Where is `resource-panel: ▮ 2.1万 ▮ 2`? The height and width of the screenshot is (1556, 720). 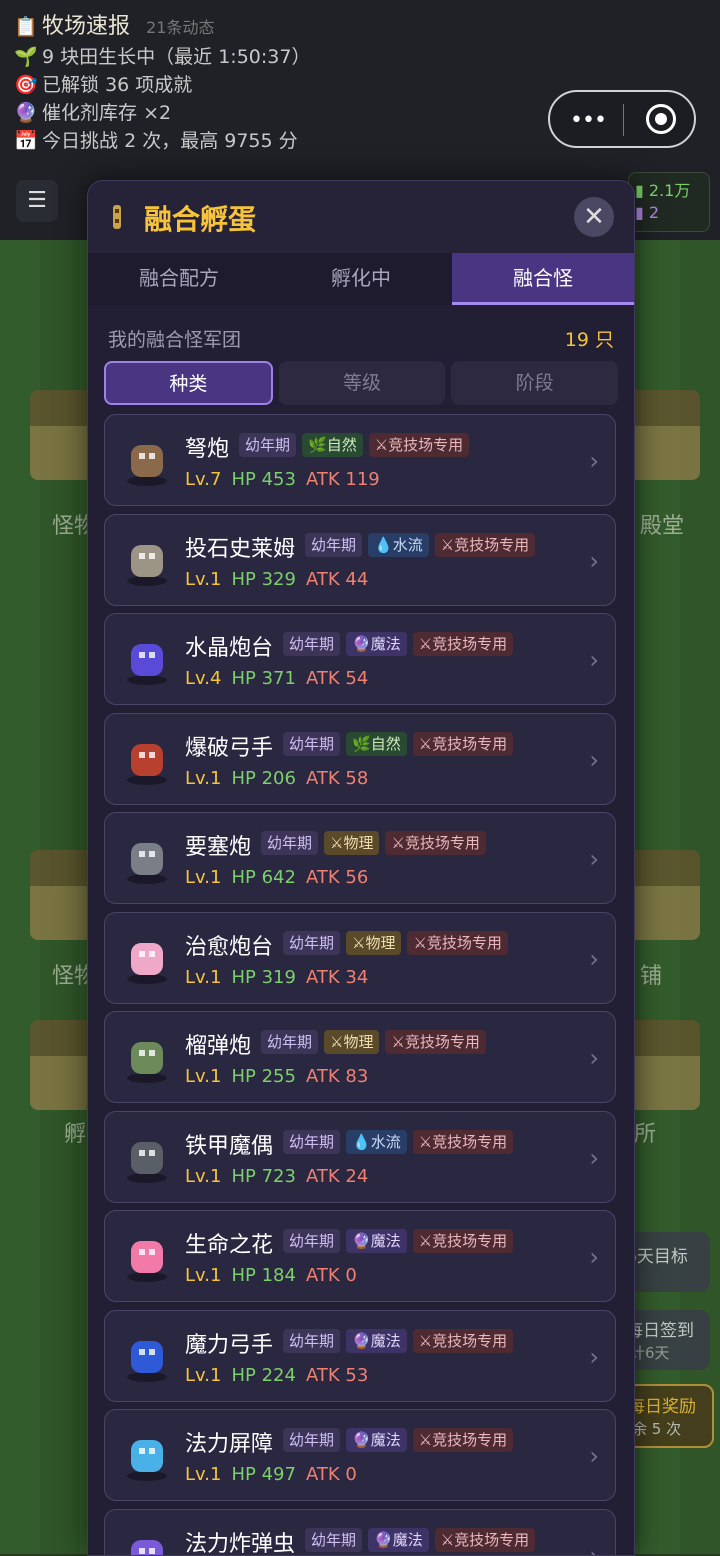 resource-panel: ▮ 2.1万 ▮ 2 is located at coordinates (669, 202).